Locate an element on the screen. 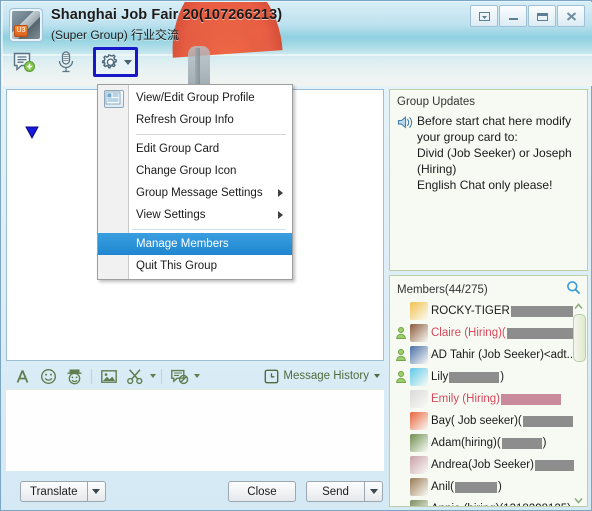 This screenshot has height=511, width=592. avatar-photo: U3 is located at coordinates (26, 25).